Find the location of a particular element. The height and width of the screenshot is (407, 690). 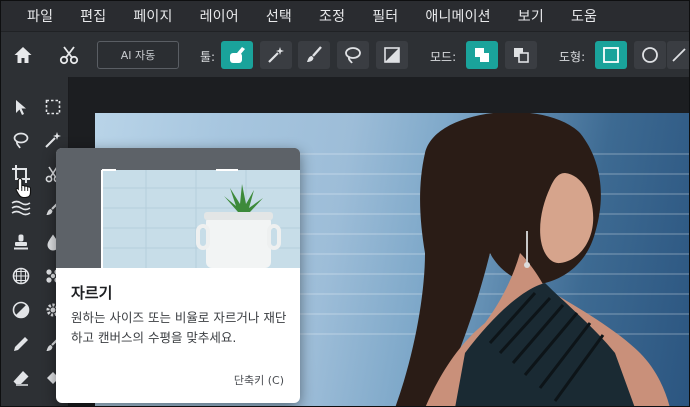

shape-square-button is located at coordinates (611, 55).